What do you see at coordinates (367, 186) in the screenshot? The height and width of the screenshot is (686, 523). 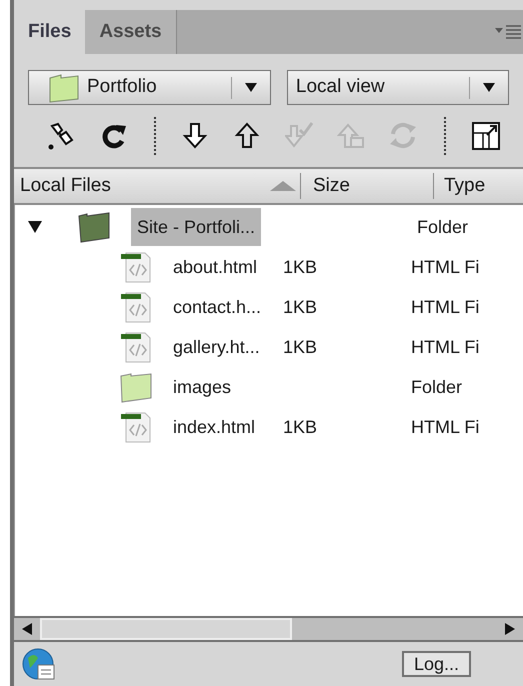 I see `column-header: Size` at bounding box center [367, 186].